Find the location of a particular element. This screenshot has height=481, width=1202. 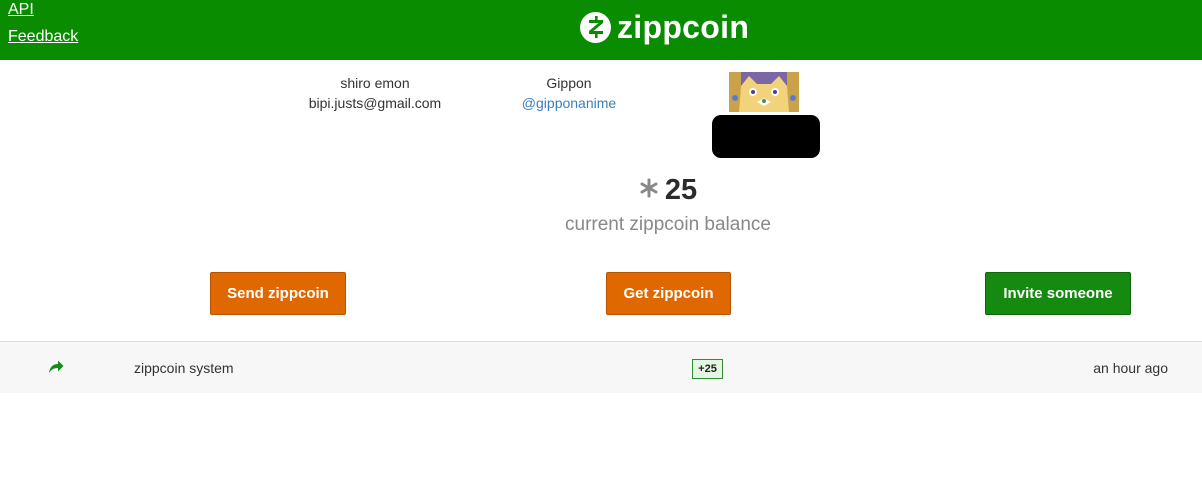

avatar is located at coordinates (764, 92).